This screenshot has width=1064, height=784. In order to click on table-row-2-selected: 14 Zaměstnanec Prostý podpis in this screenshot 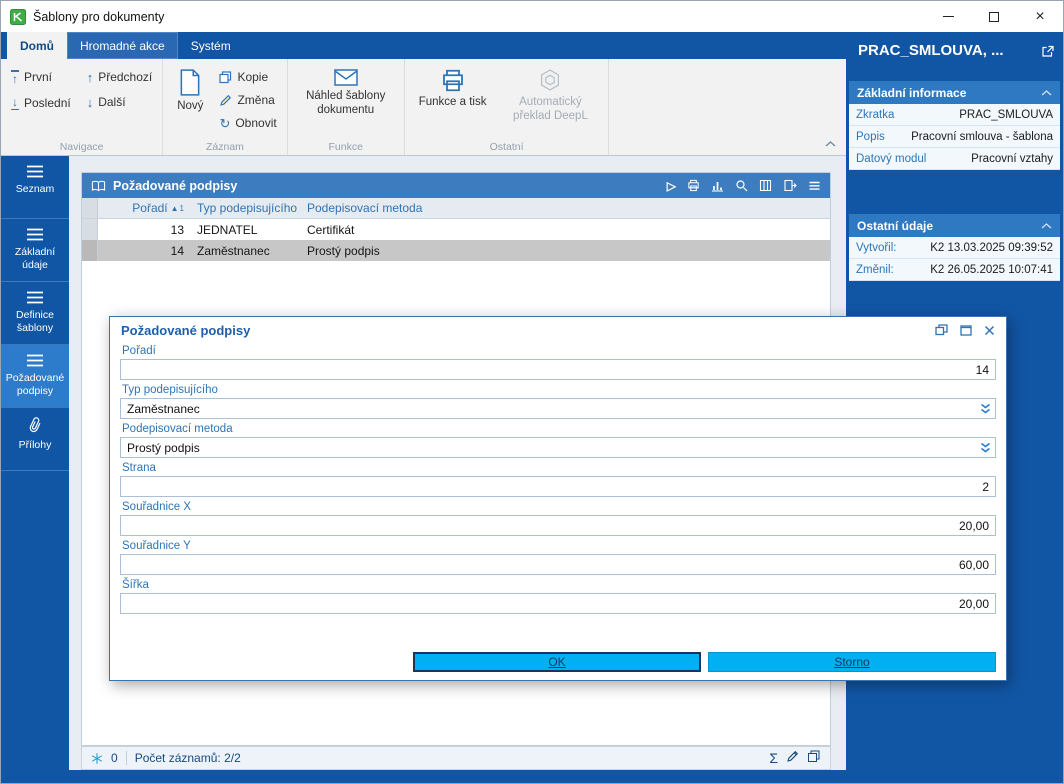, I will do `click(456, 250)`.